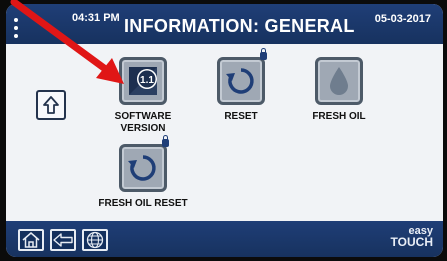 Image resolution: width=447 pixels, height=261 pixels. Describe the element at coordinates (241, 116) in the screenshot. I see `reset-label: RESET` at that location.